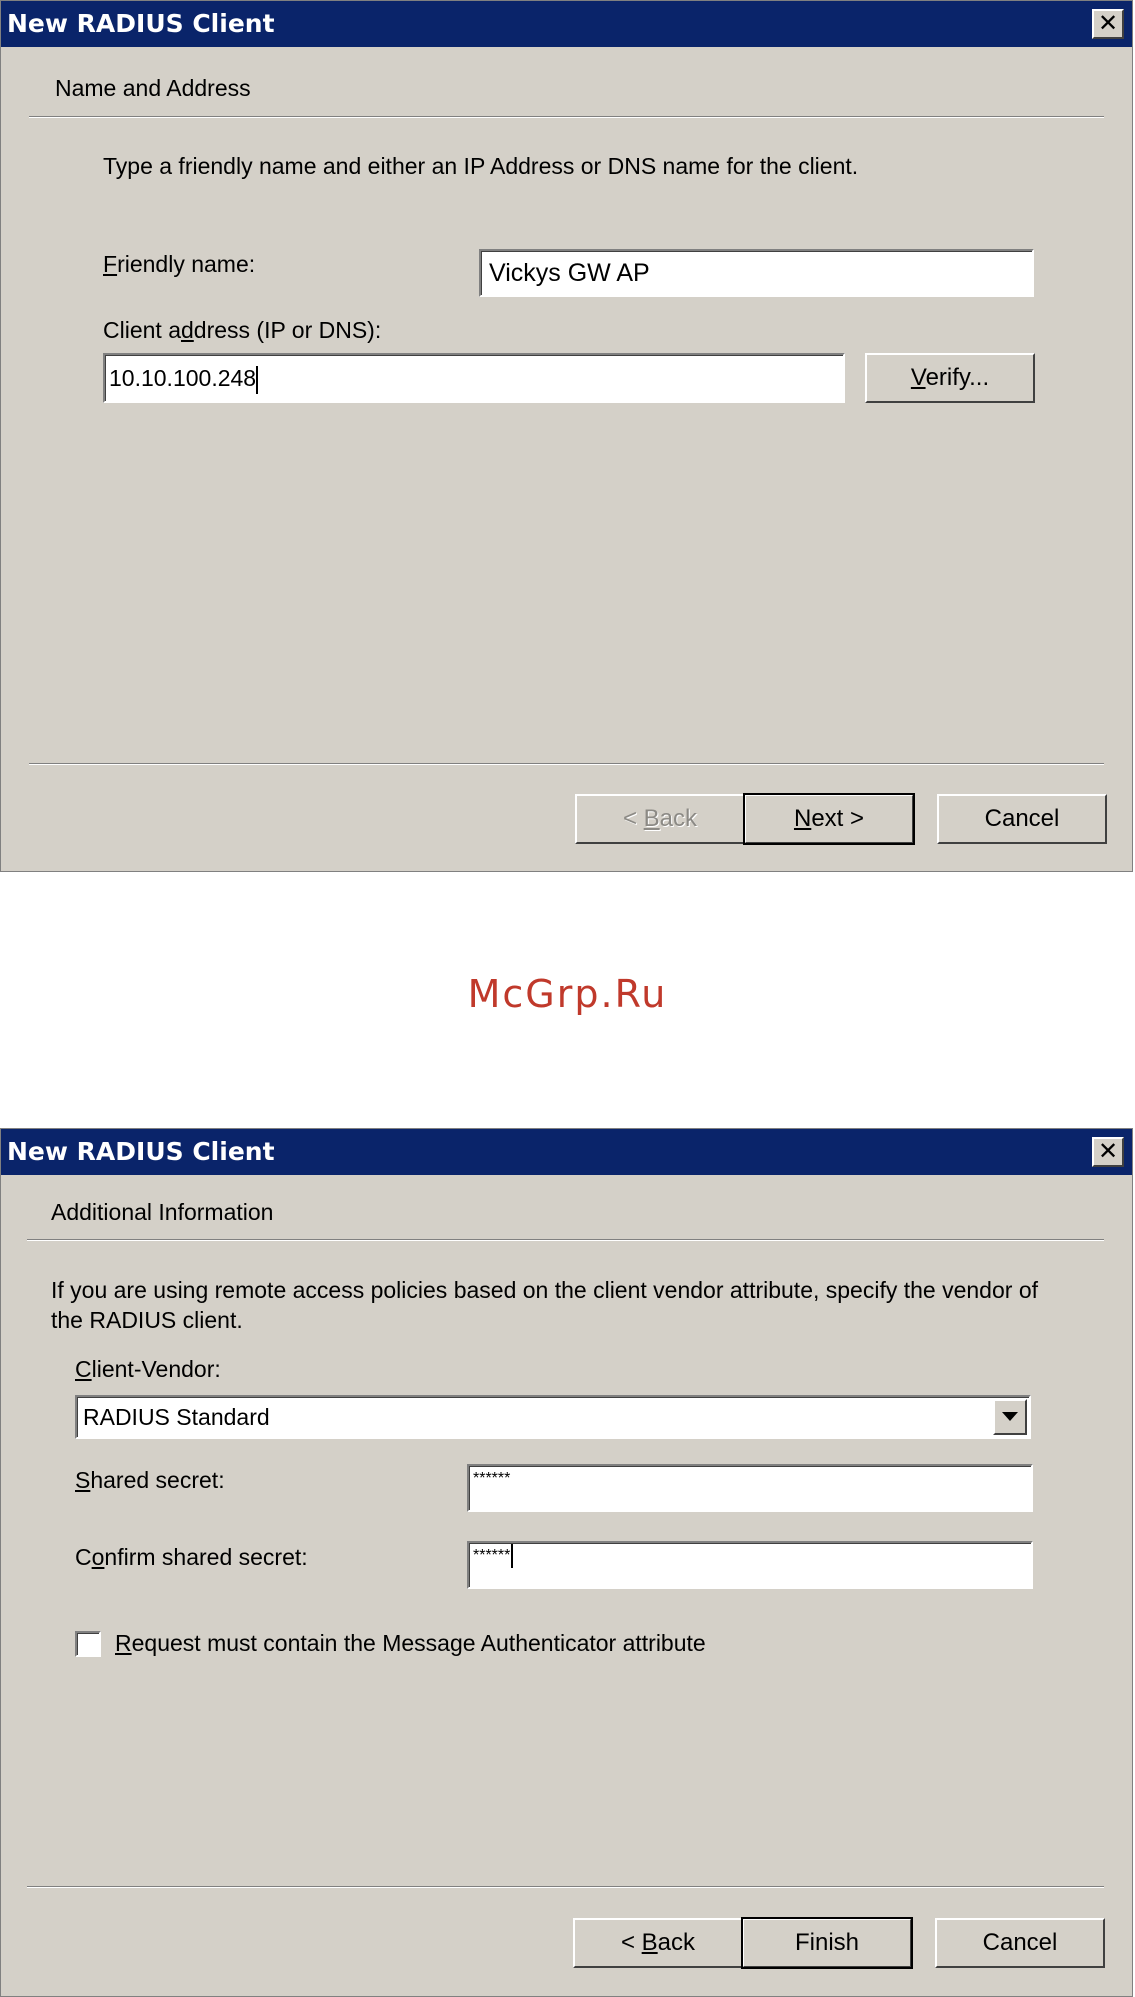  Describe the element at coordinates (183, 378) in the screenshot. I see `client-address-value: 10.10.100.248` at that location.